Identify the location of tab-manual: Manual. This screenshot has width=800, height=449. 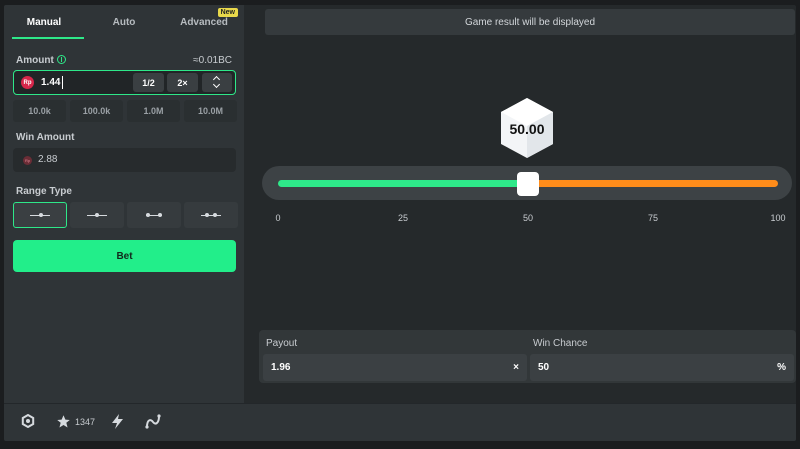
(44, 22).